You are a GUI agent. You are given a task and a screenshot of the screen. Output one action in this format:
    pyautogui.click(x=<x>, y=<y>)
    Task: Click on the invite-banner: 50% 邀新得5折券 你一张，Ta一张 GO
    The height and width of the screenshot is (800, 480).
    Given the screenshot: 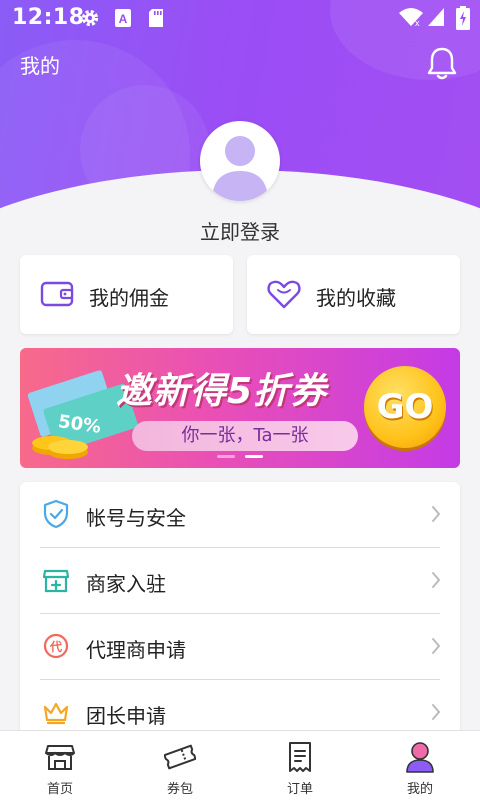 What is the action you would take?
    pyautogui.click(x=240, y=408)
    